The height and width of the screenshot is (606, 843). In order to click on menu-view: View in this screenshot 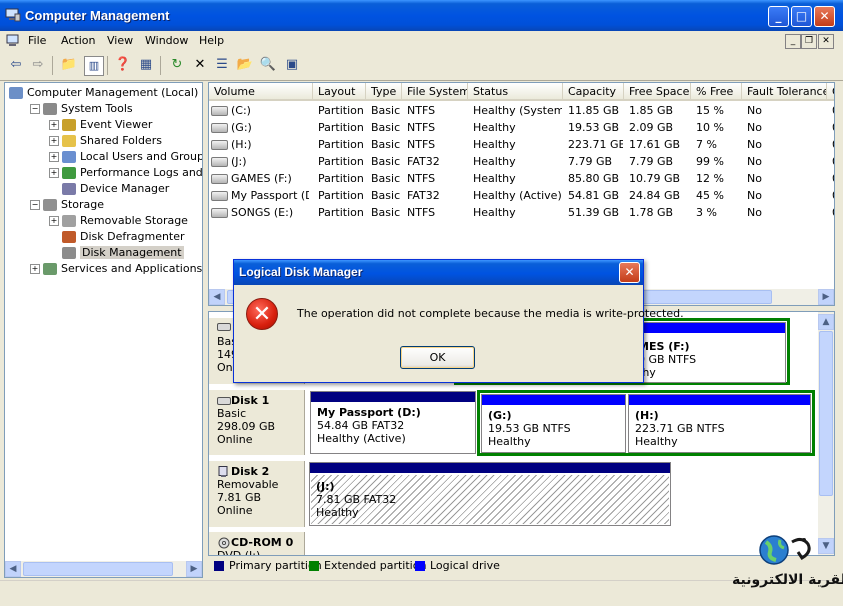, I will do `click(120, 40)`.